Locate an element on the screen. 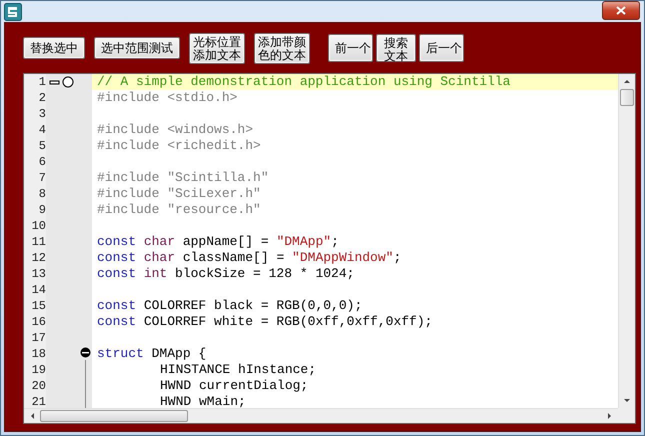  toolbar-button: 搜索文本 is located at coordinates (396, 48).